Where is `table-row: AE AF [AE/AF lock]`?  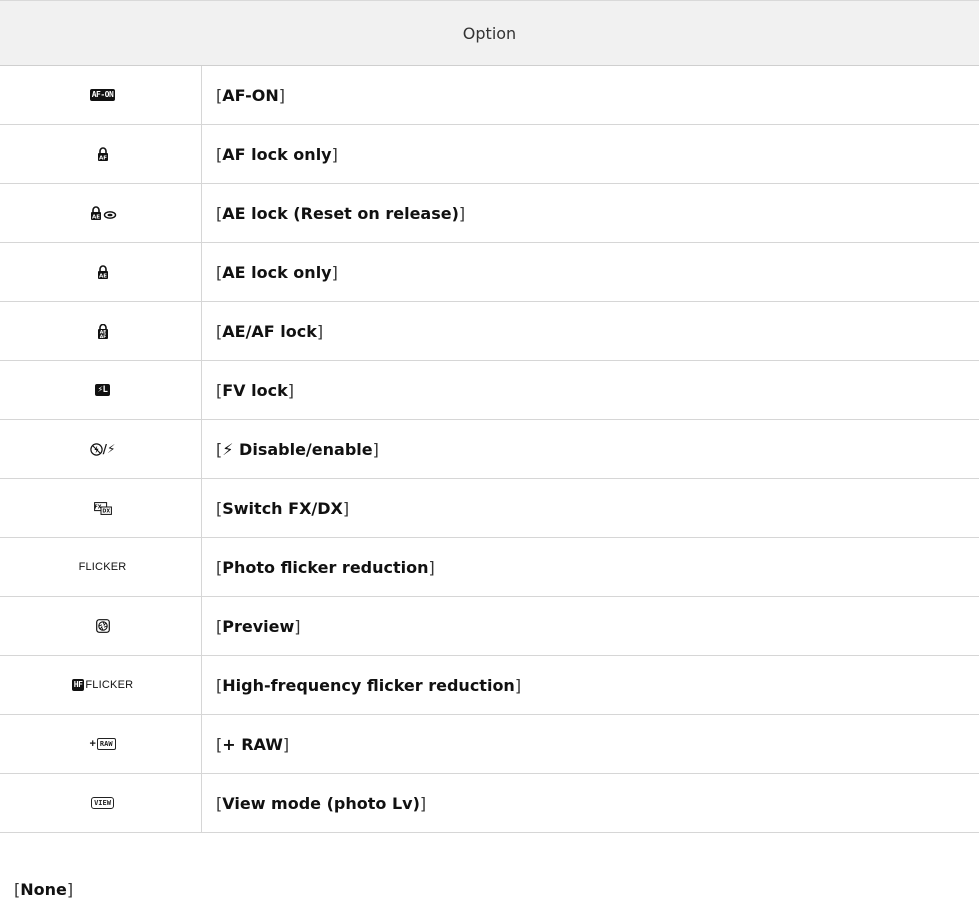
table-row: AE AF [AE/AF lock] is located at coordinates (489, 331).